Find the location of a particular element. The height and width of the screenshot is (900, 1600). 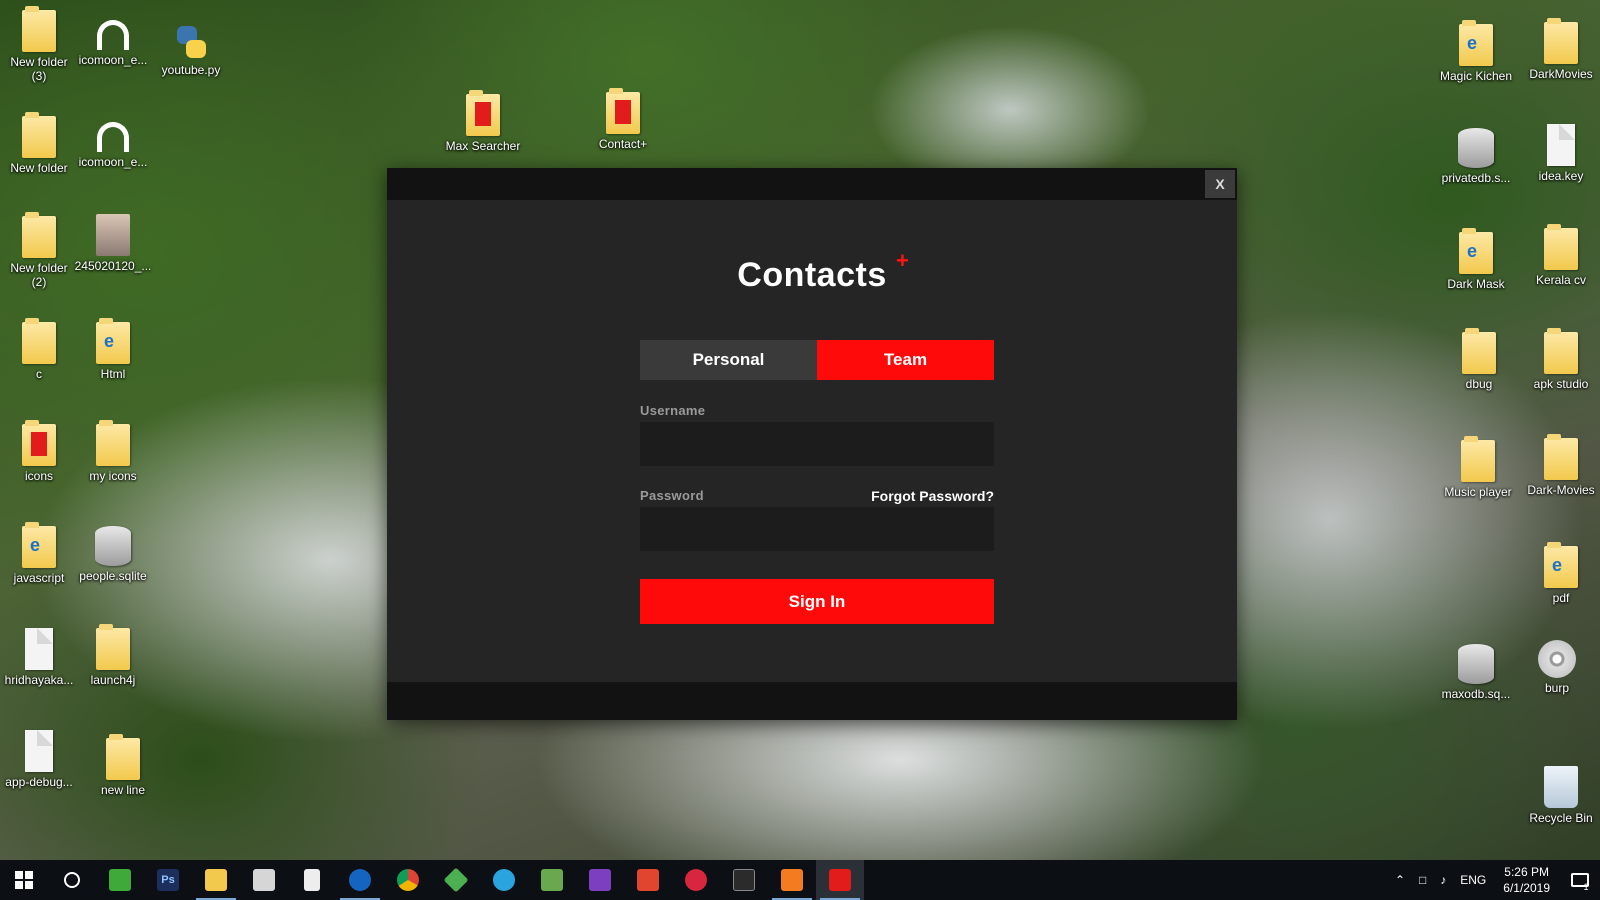

desktop-icon-burp: burp is located at coordinates (1557, 667).